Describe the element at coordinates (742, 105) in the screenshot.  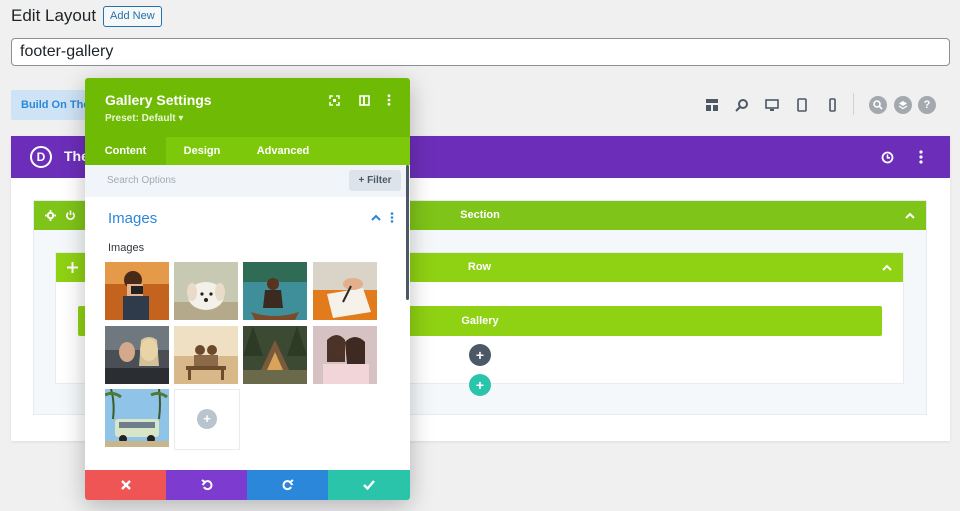
I see `zoom-icon` at that location.